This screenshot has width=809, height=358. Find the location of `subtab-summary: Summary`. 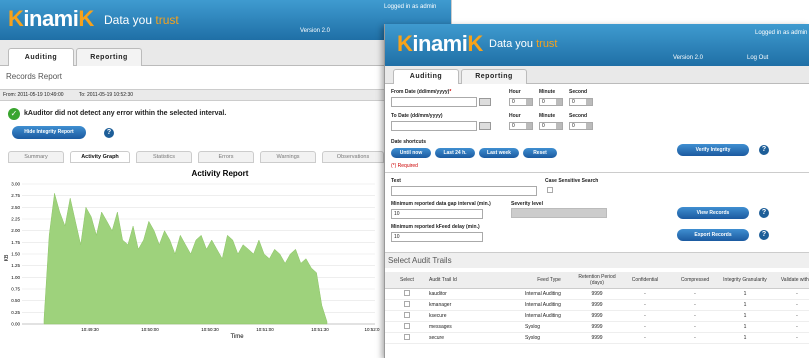

subtab-summary: Summary is located at coordinates (36, 157).